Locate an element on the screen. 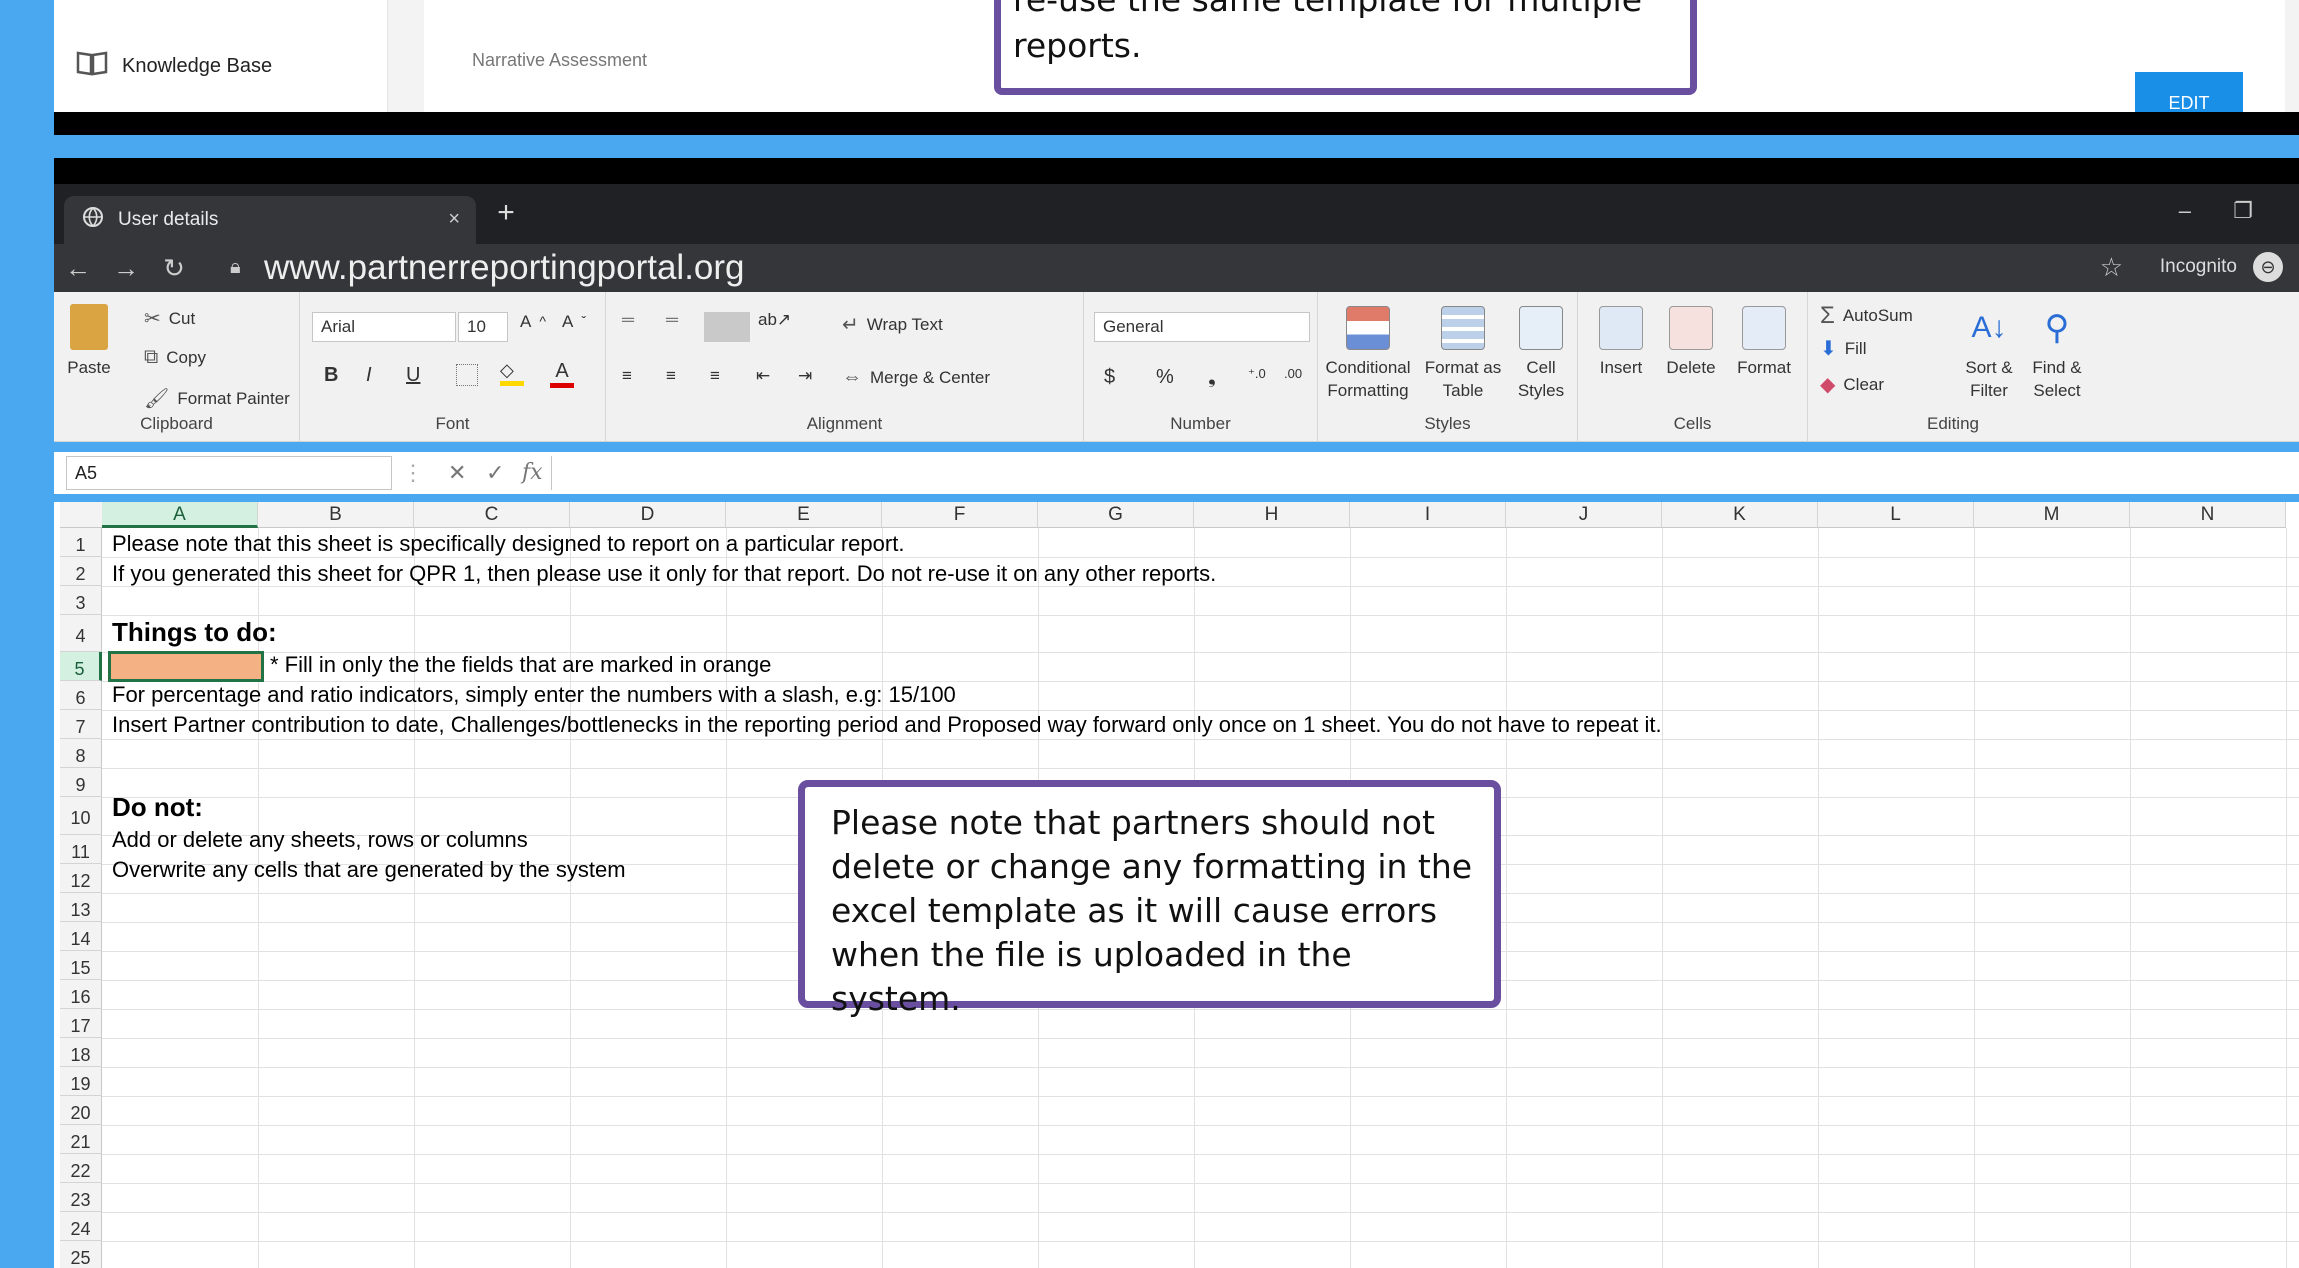 The height and width of the screenshot is (1268, 2299). row-header-1: 1 is located at coordinates (81, 542).